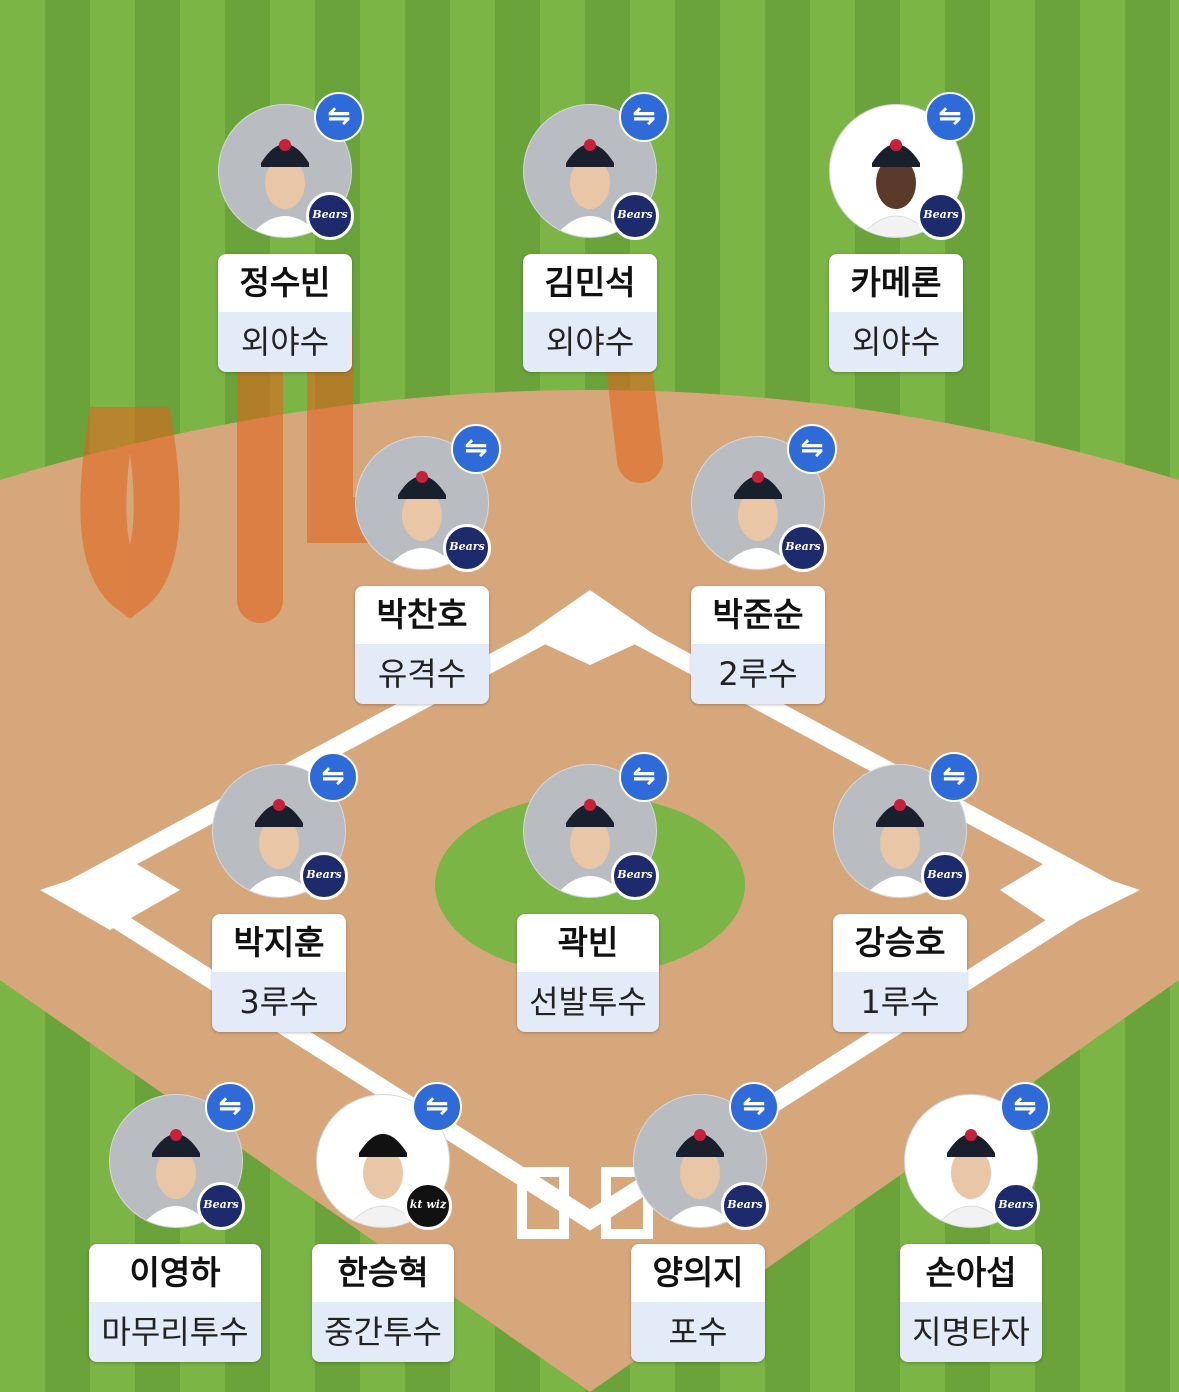 The height and width of the screenshot is (1392, 1179). I want to click on player-position: 지명타자, so click(971, 1332).